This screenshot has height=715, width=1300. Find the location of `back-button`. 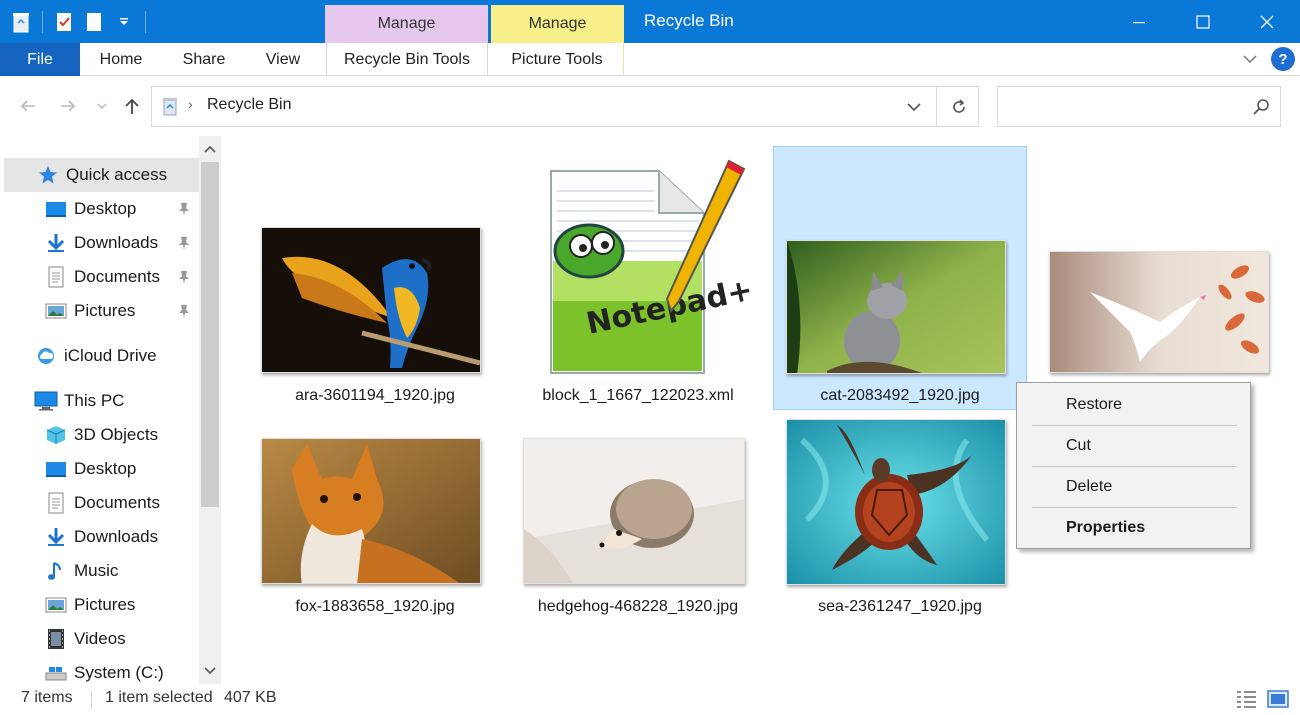

back-button is located at coordinates (28, 106).